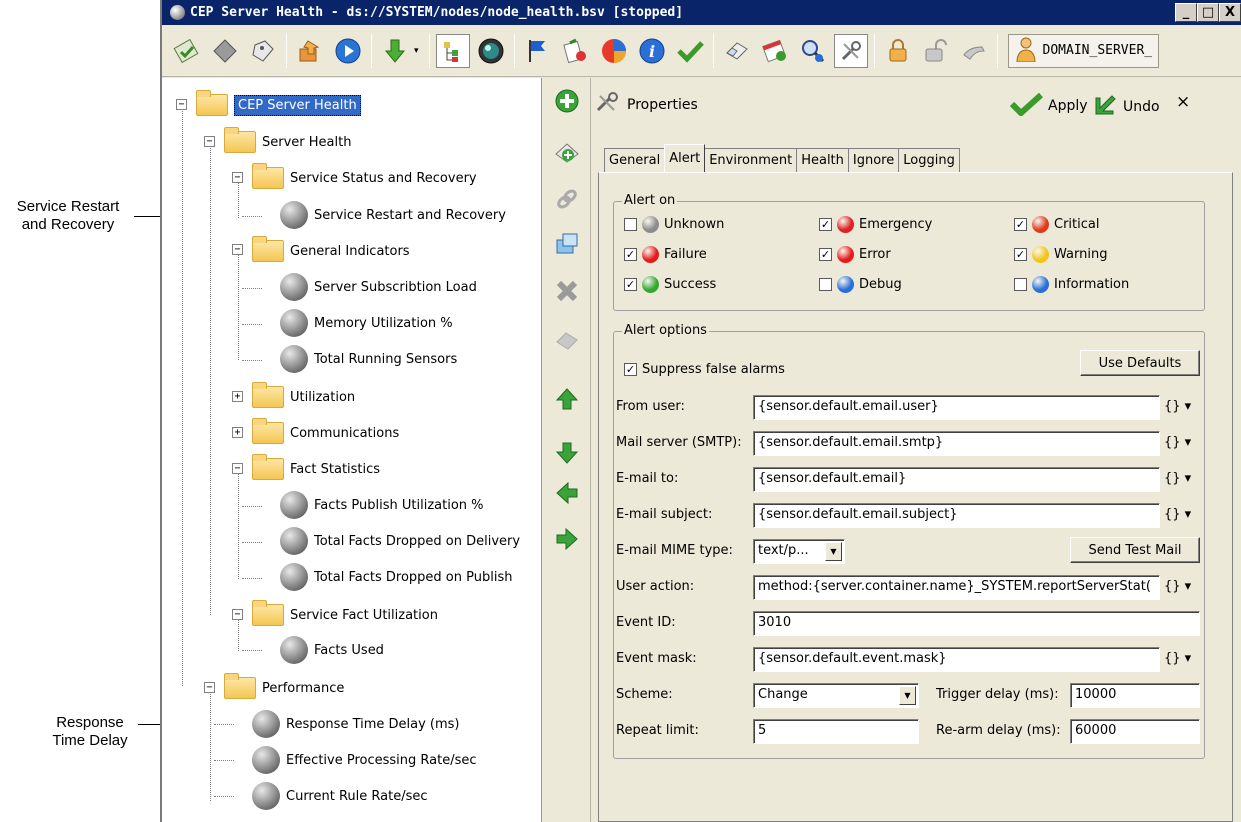  I want to click on alert-on-unknown-checkbox: Unknown, so click(674, 224).